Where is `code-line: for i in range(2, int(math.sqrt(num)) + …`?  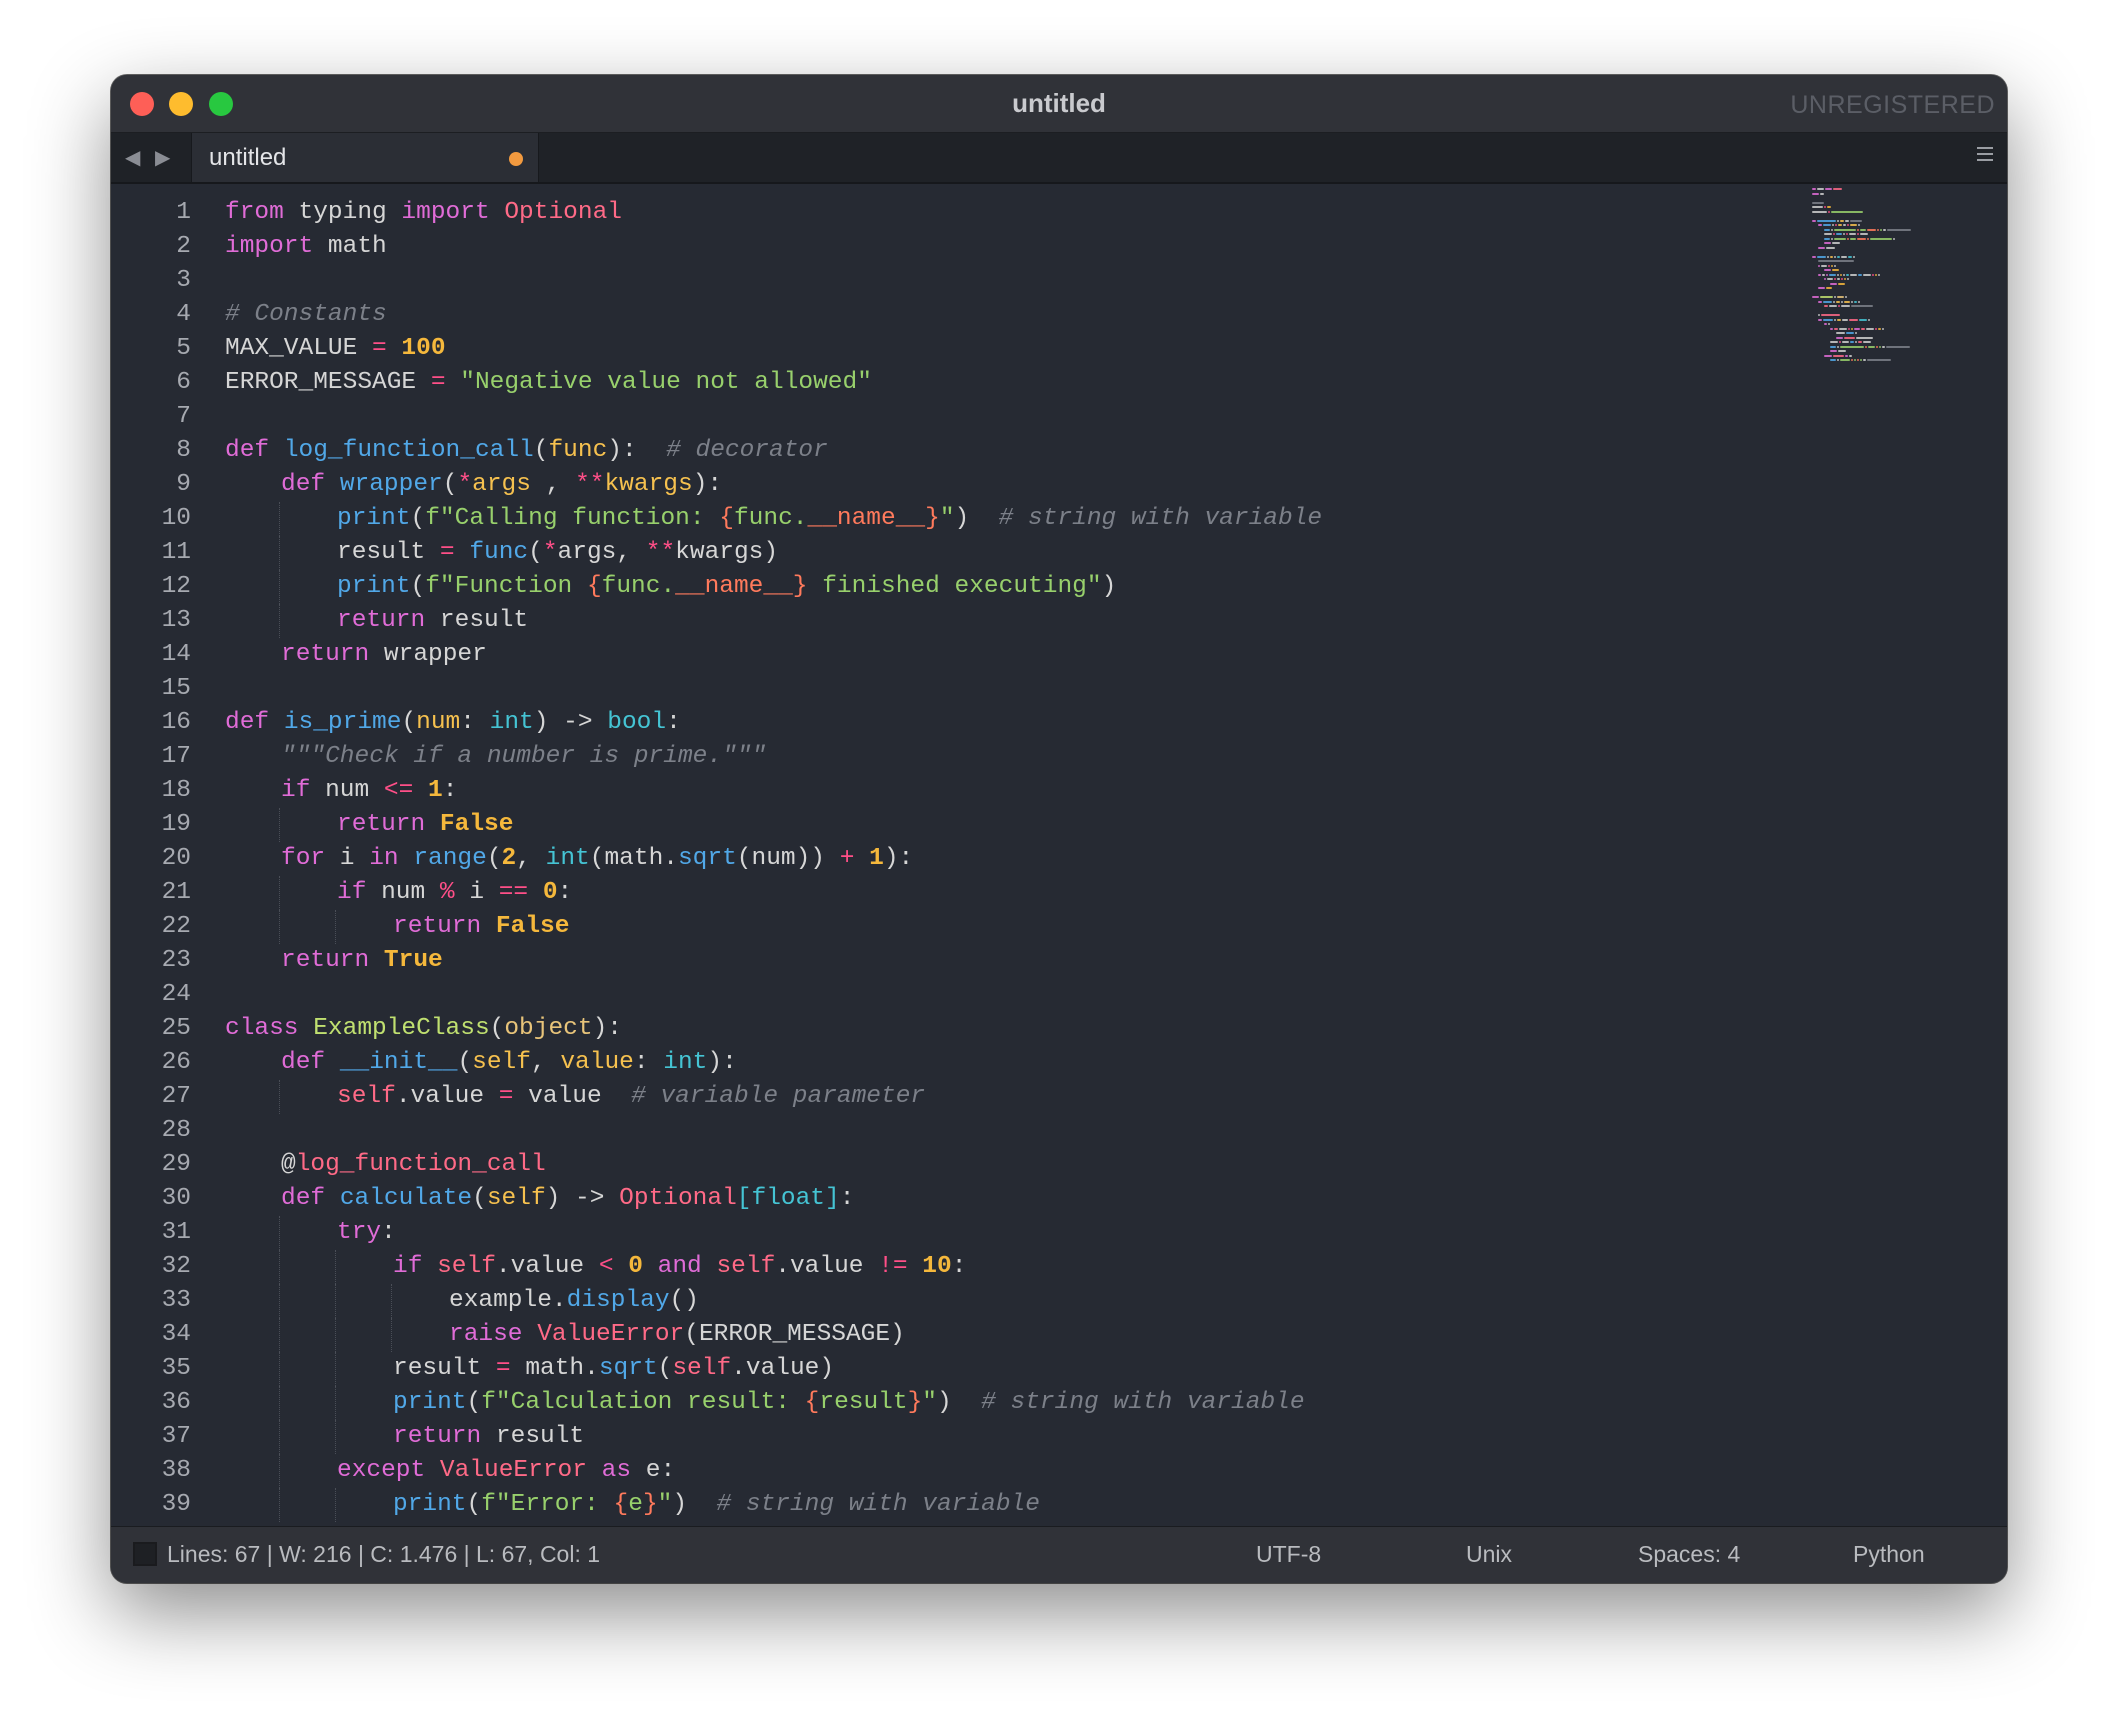 code-line: for i in range(2, int(math.sqrt(num)) + … is located at coordinates (597, 859).